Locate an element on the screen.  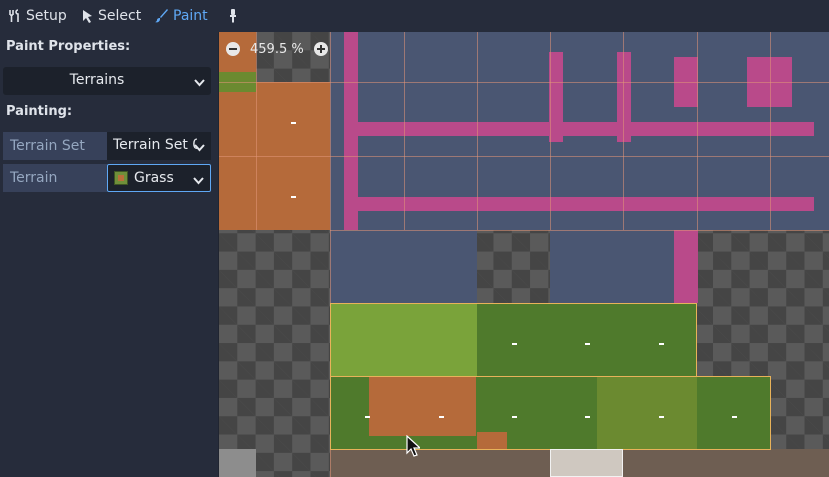
picker-button is located at coordinates (233, 16).